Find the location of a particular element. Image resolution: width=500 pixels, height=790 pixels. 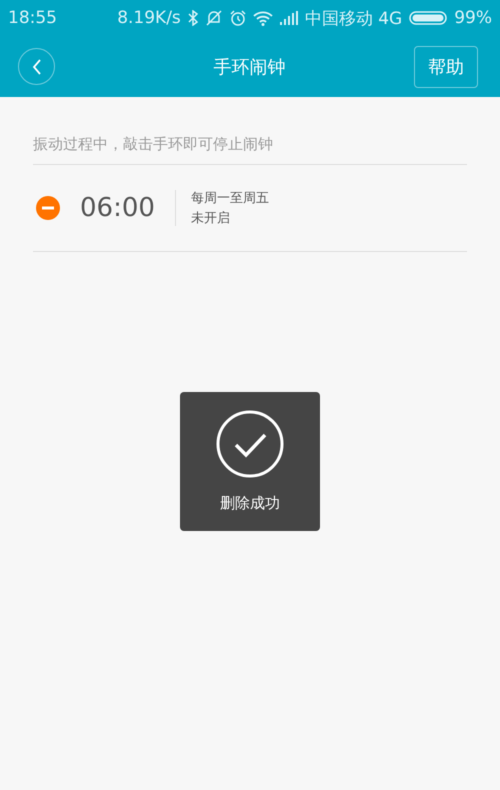

network-speed: 8.19K/s is located at coordinates (149, 18).